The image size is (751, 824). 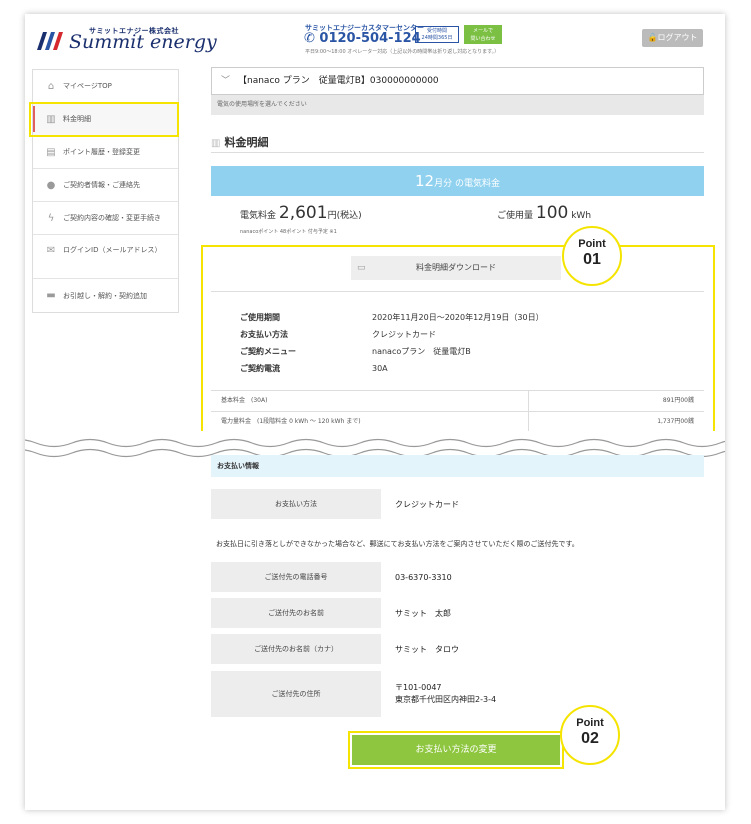 What do you see at coordinates (457, 466) in the screenshot?
I see `payment-info-heading: お支払い情報` at bounding box center [457, 466].